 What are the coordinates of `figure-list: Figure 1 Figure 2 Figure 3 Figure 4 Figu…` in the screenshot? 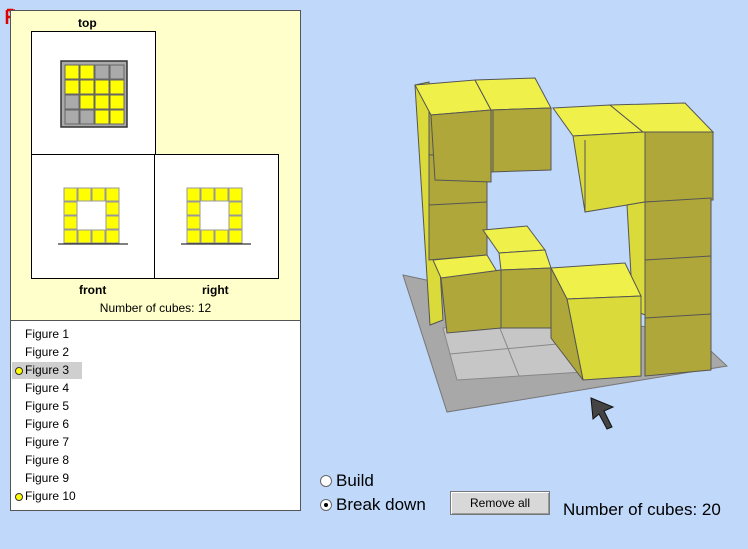 It's located at (155, 415).